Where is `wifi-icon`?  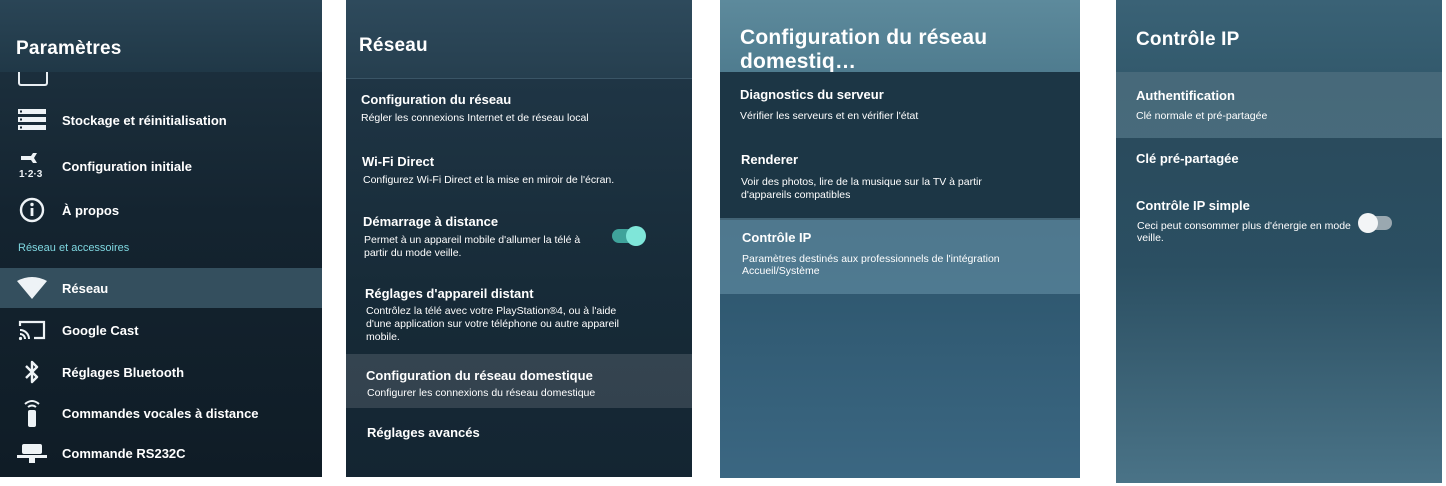 wifi-icon is located at coordinates (32, 288).